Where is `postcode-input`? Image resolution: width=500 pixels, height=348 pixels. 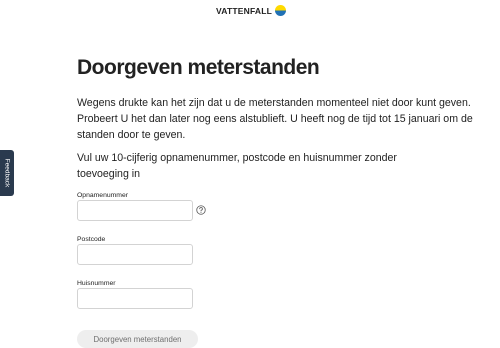 postcode-input is located at coordinates (135, 254).